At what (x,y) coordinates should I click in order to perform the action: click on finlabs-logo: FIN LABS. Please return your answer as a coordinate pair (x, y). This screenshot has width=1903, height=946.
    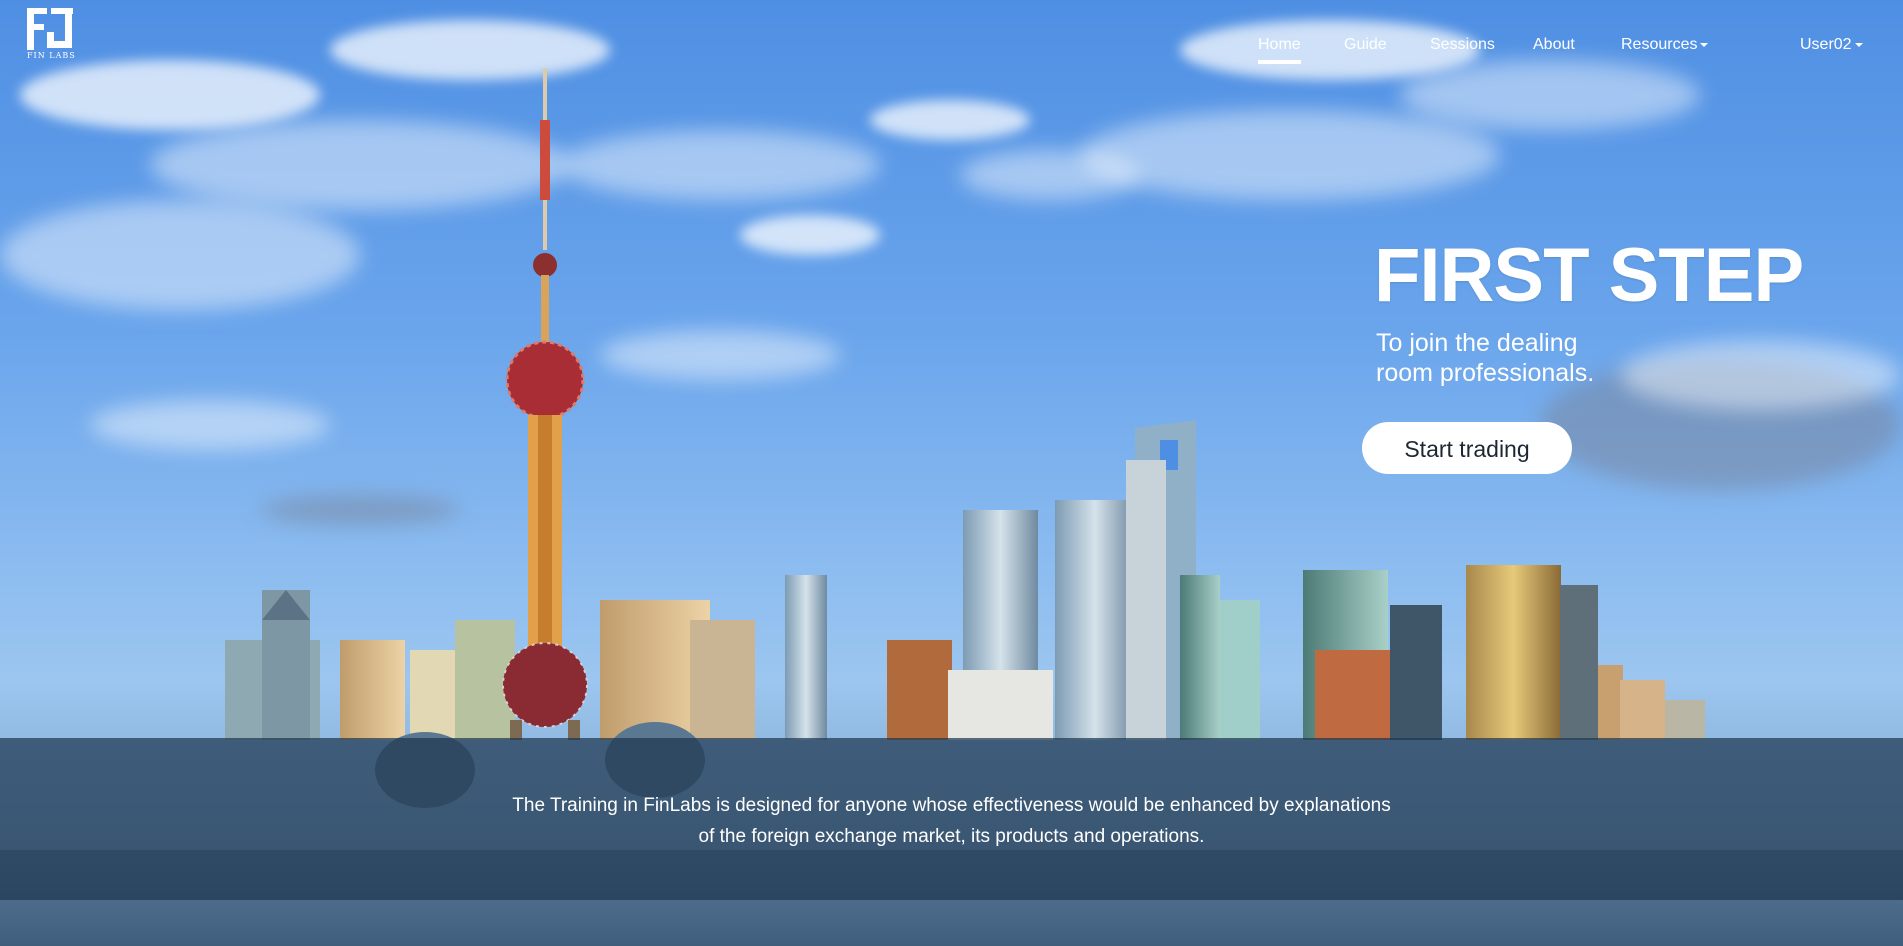
    Looking at the image, I should click on (51, 36).